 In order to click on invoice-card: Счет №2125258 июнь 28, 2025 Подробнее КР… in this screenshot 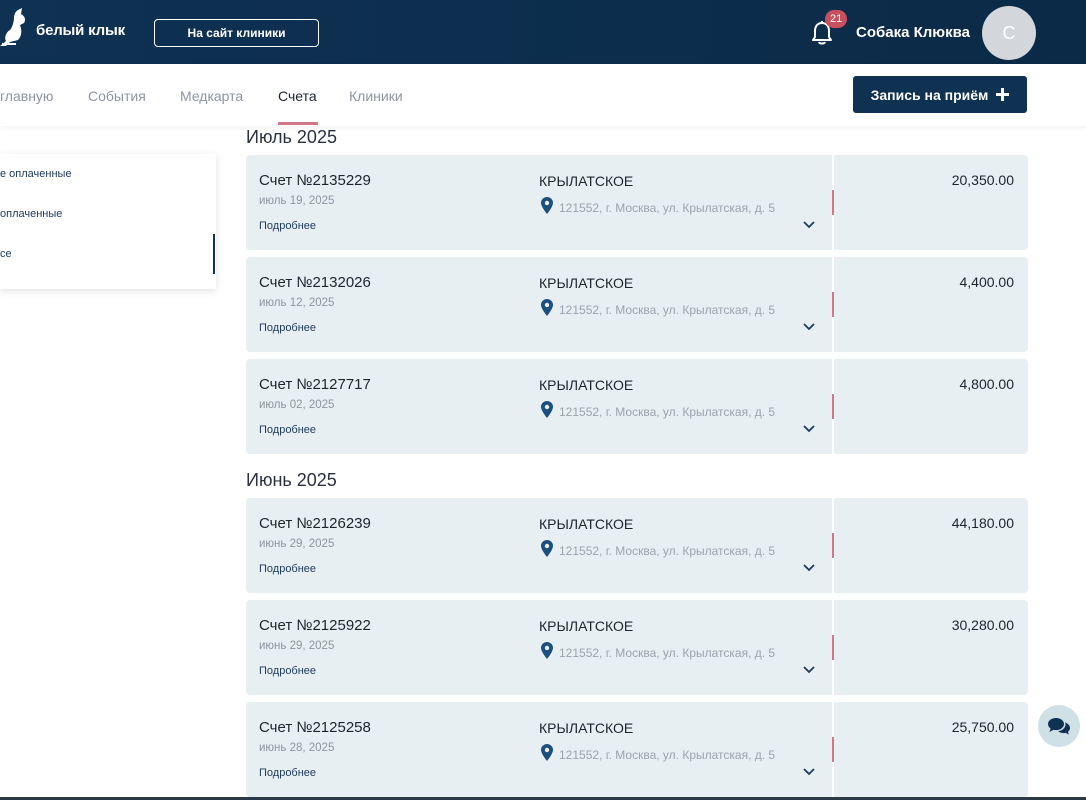, I will do `click(637, 749)`.